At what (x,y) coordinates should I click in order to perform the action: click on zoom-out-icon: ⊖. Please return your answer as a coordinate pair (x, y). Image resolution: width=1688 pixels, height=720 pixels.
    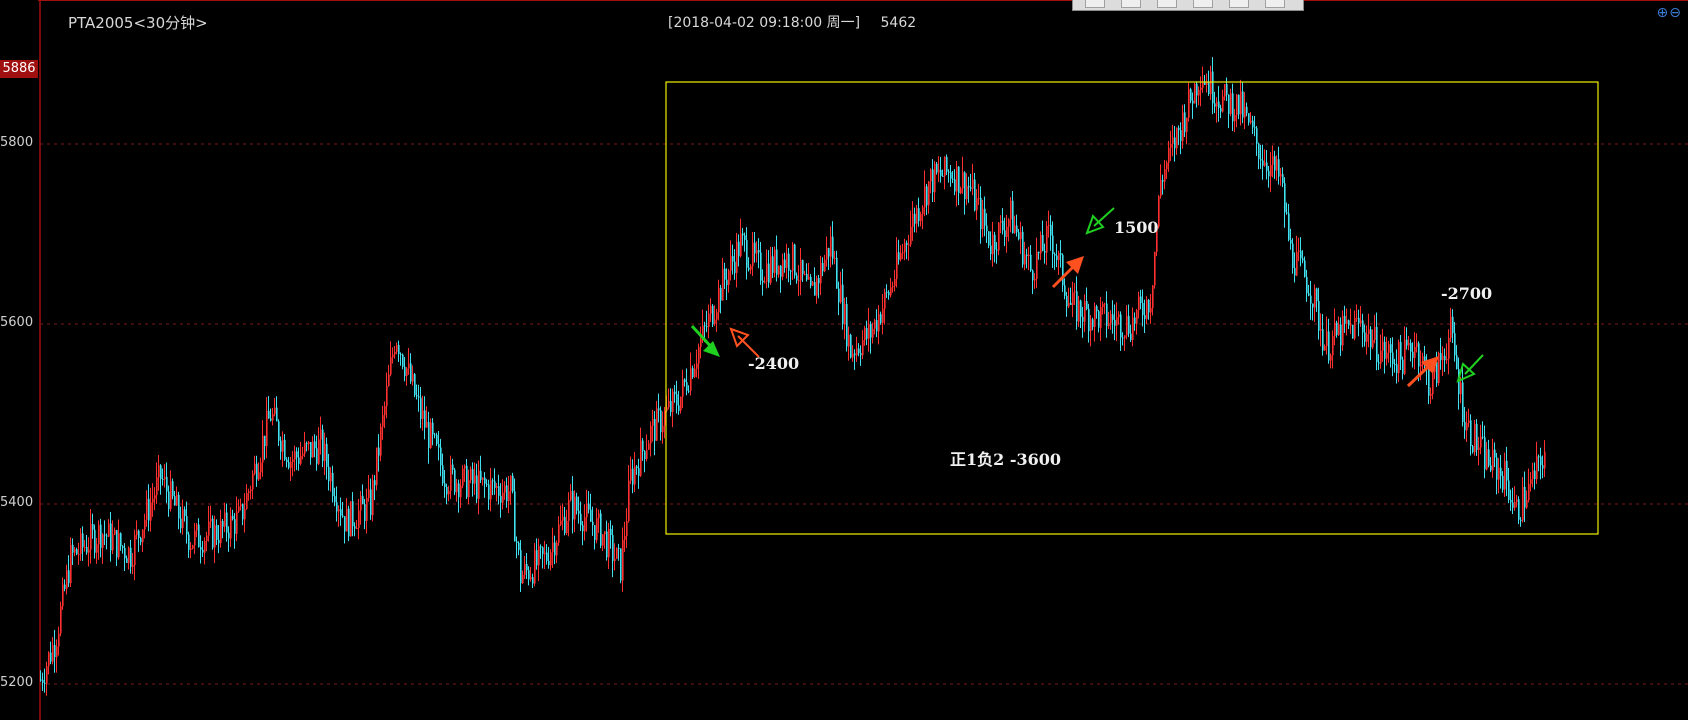
    Looking at the image, I should click on (1675, 13).